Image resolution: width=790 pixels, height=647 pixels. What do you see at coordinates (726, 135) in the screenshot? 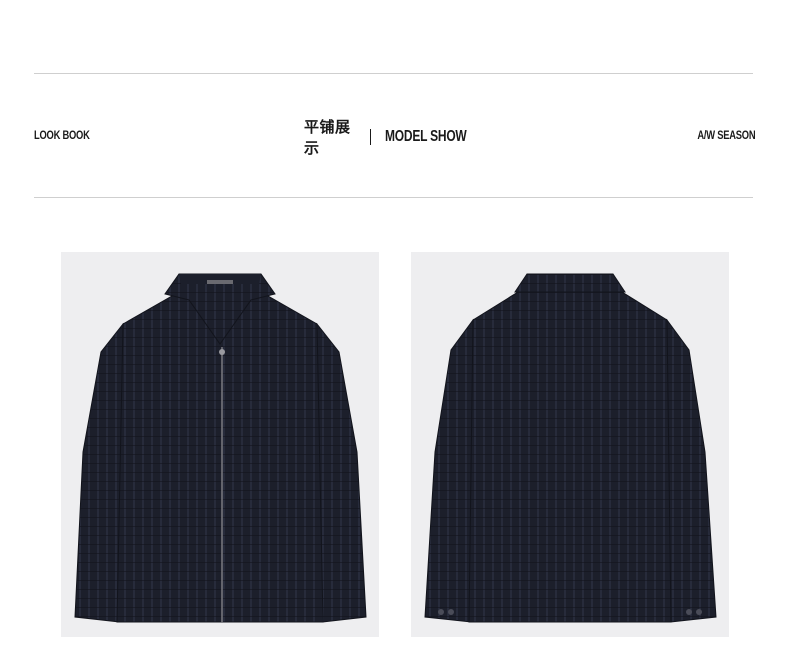
I see `season-label: A/W SEASON` at bounding box center [726, 135].